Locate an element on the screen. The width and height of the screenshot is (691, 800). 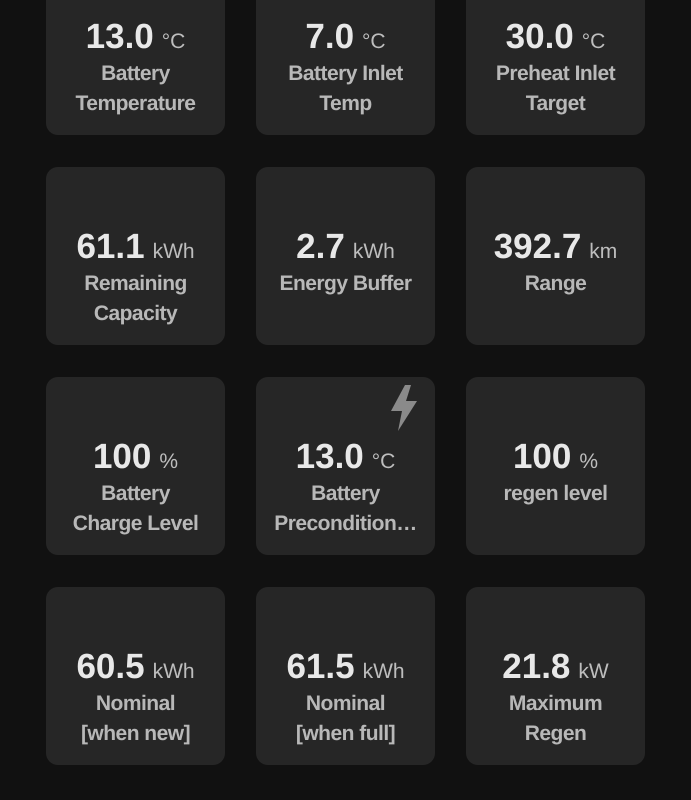
value-text: 30.0 is located at coordinates (540, 37).